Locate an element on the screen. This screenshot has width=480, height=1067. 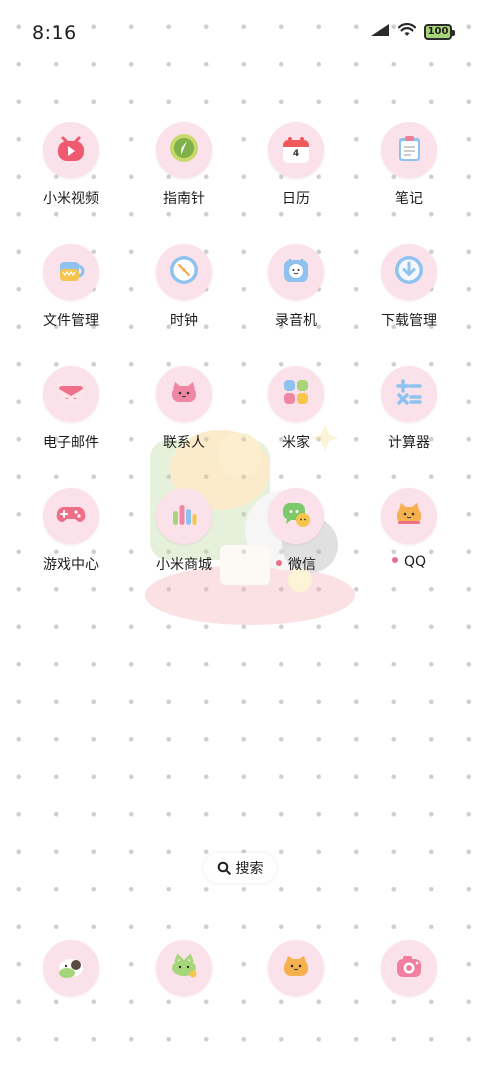
app-calendar: 4 日历 is located at coordinates (296, 177).